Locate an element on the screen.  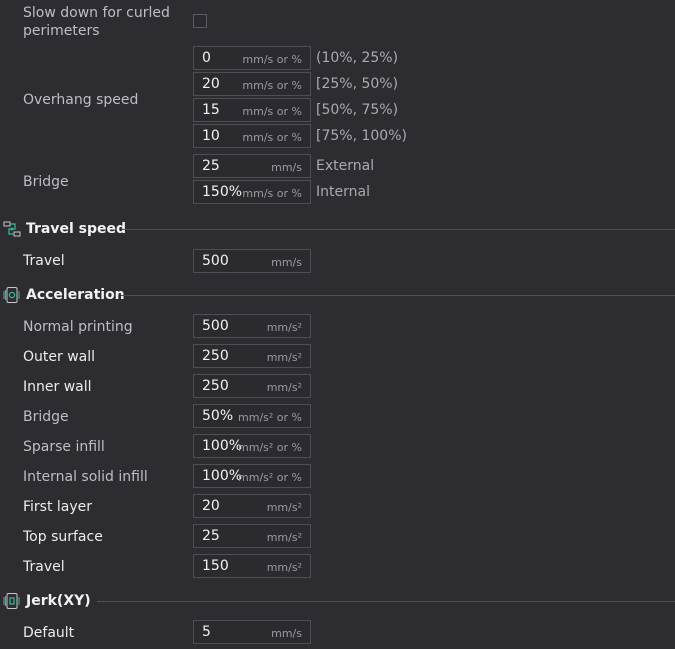
accel-inner-wall-label: Inner wall is located at coordinates (57, 387).